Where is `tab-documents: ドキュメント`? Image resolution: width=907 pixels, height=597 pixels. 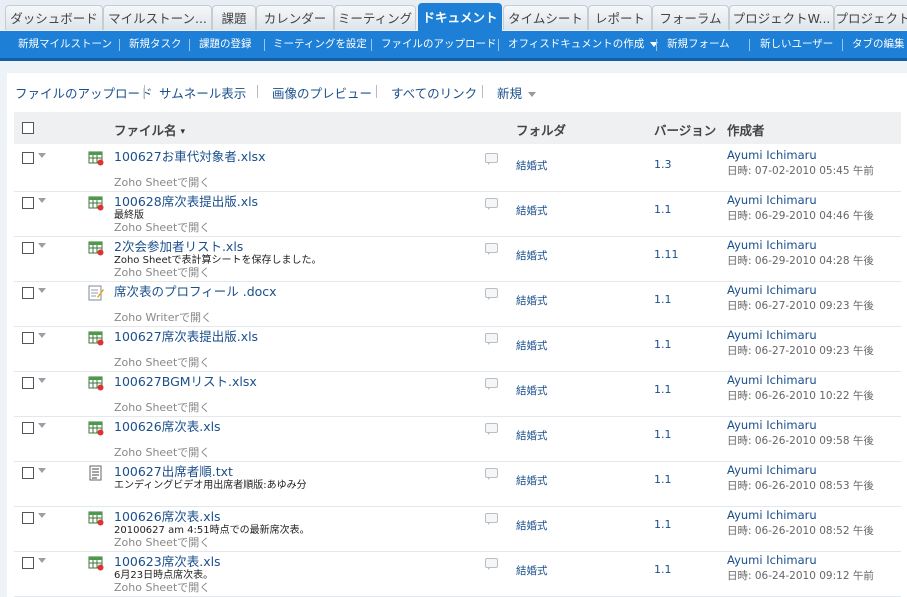 tab-documents: ドキュメント is located at coordinates (460, 17).